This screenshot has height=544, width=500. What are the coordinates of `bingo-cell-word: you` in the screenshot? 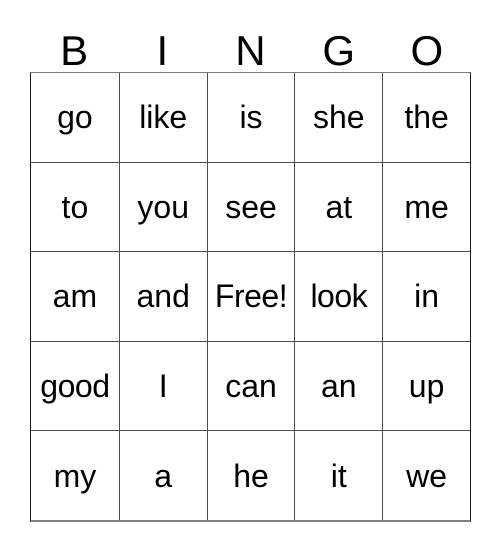 It's located at (163, 206).